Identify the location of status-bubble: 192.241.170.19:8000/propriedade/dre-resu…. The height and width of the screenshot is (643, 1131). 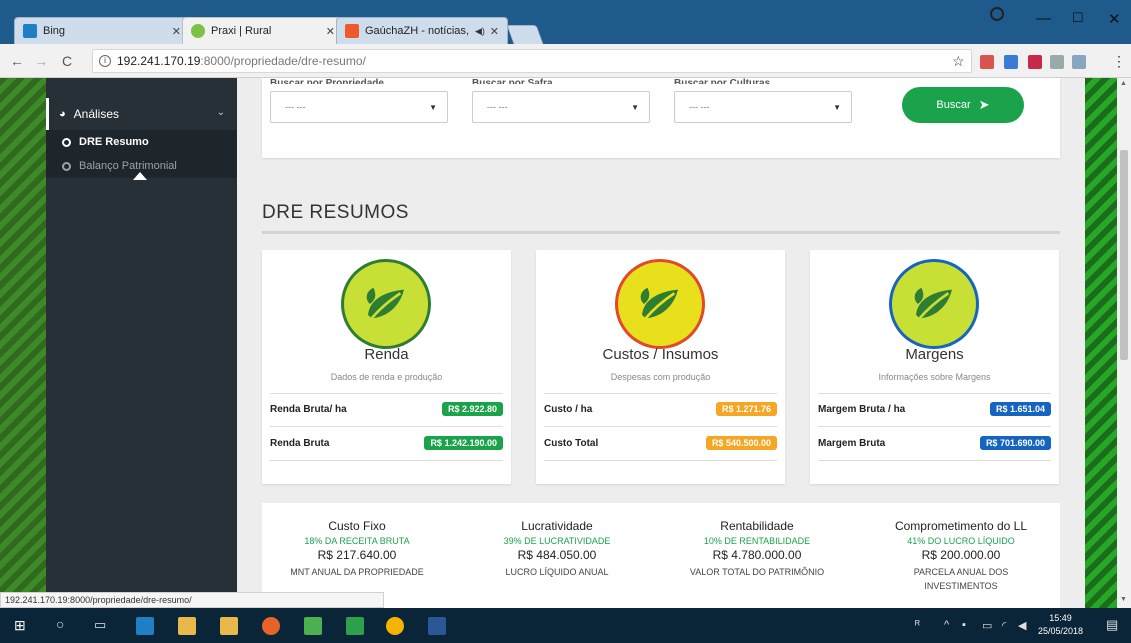
(192, 600).